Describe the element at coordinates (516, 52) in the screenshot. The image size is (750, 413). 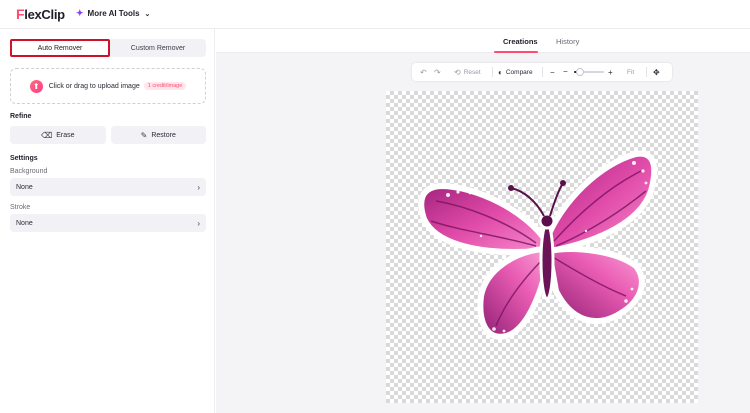
I see `active-tab-indicator` at that location.